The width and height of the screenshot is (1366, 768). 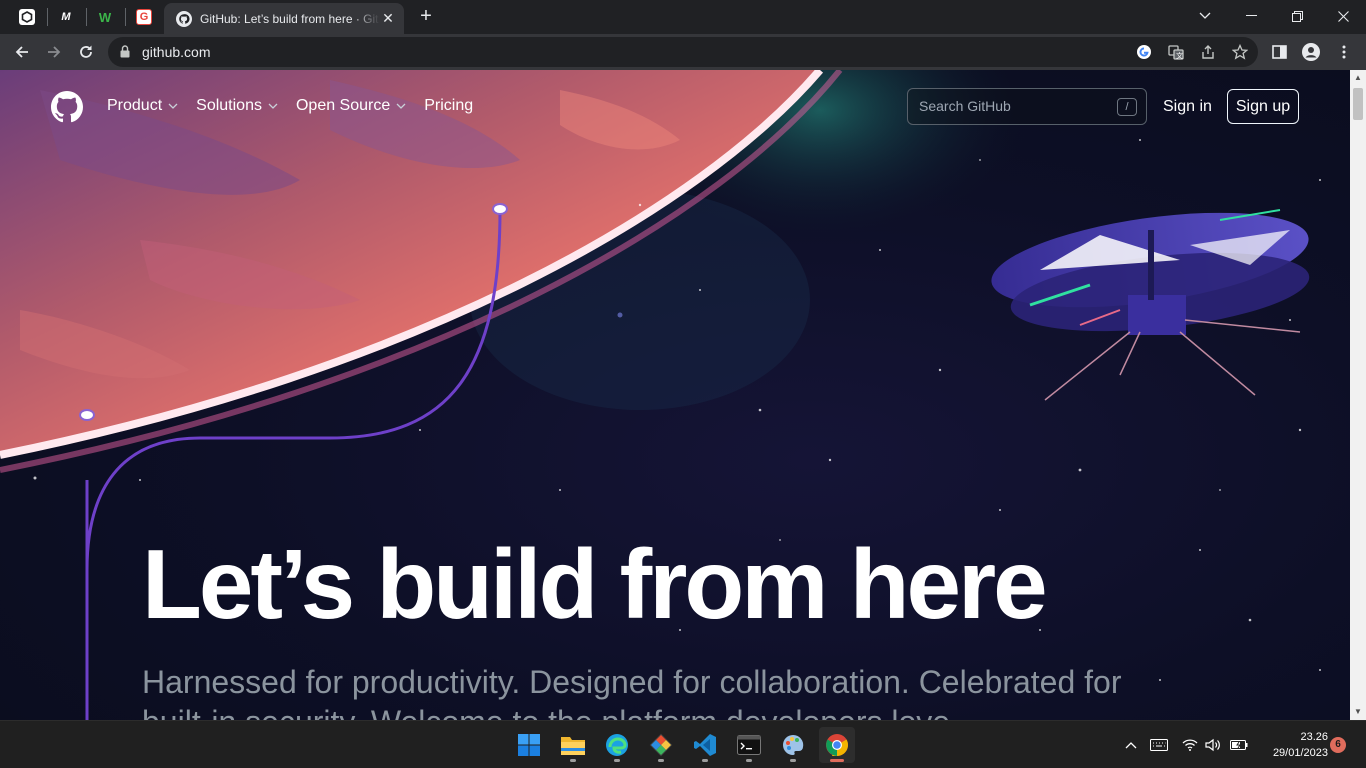 What do you see at coordinates (1213, 745) in the screenshot?
I see `volume-icon` at bounding box center [1213, 745].